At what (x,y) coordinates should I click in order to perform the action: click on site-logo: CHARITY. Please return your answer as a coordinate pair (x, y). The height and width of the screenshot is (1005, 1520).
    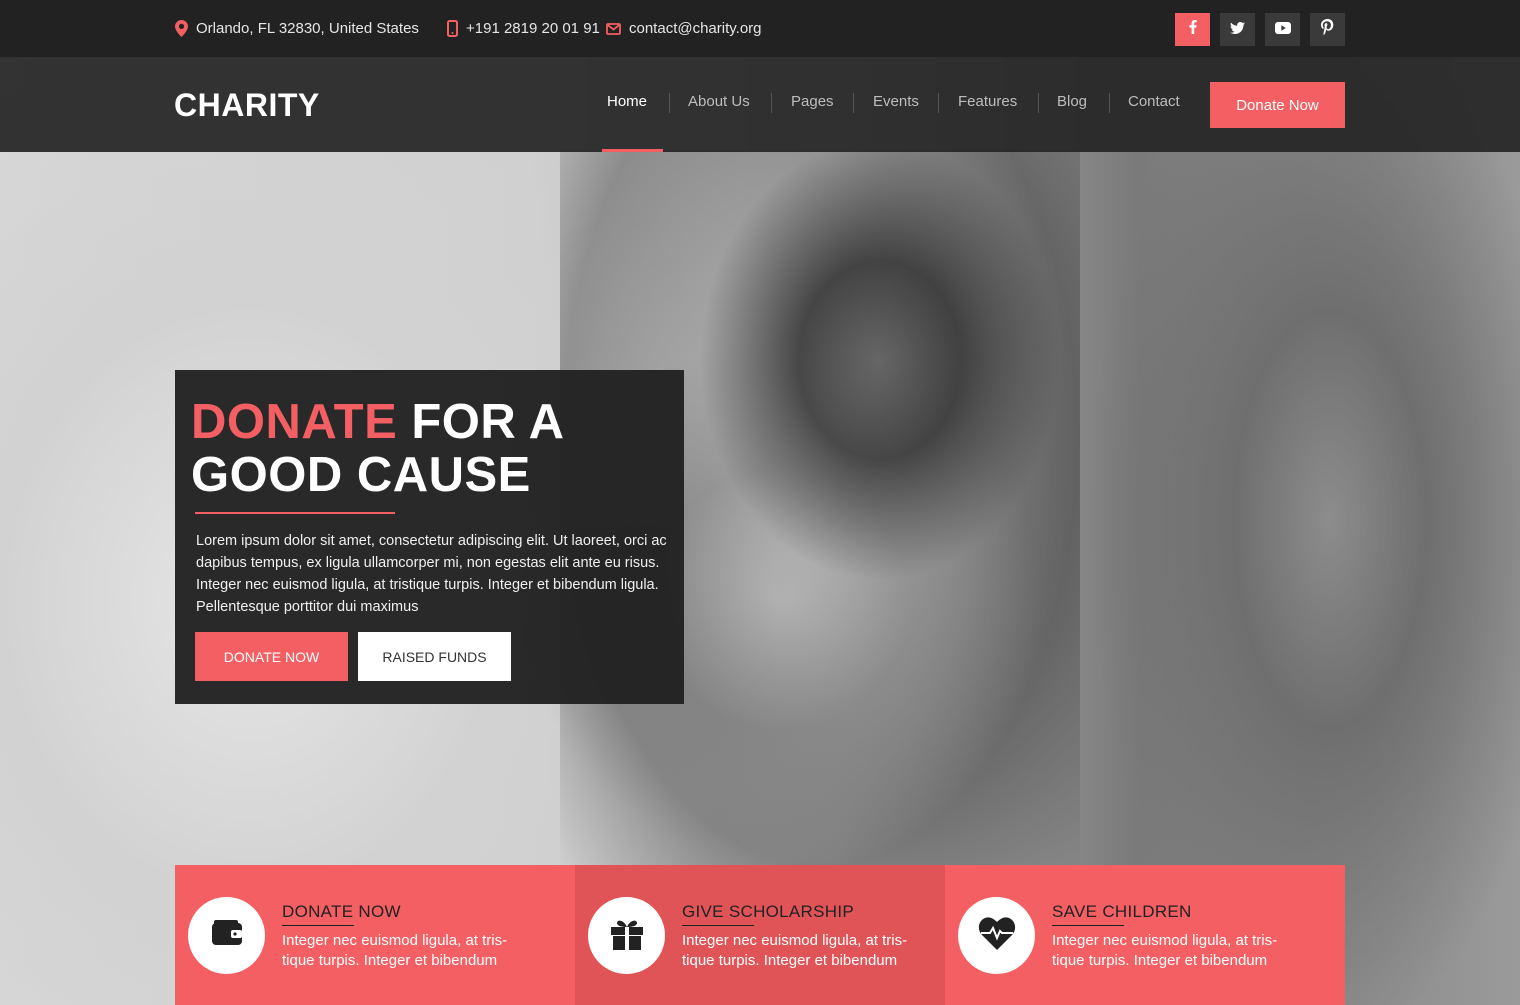
    Looking at the image, I should click on (247, 105).